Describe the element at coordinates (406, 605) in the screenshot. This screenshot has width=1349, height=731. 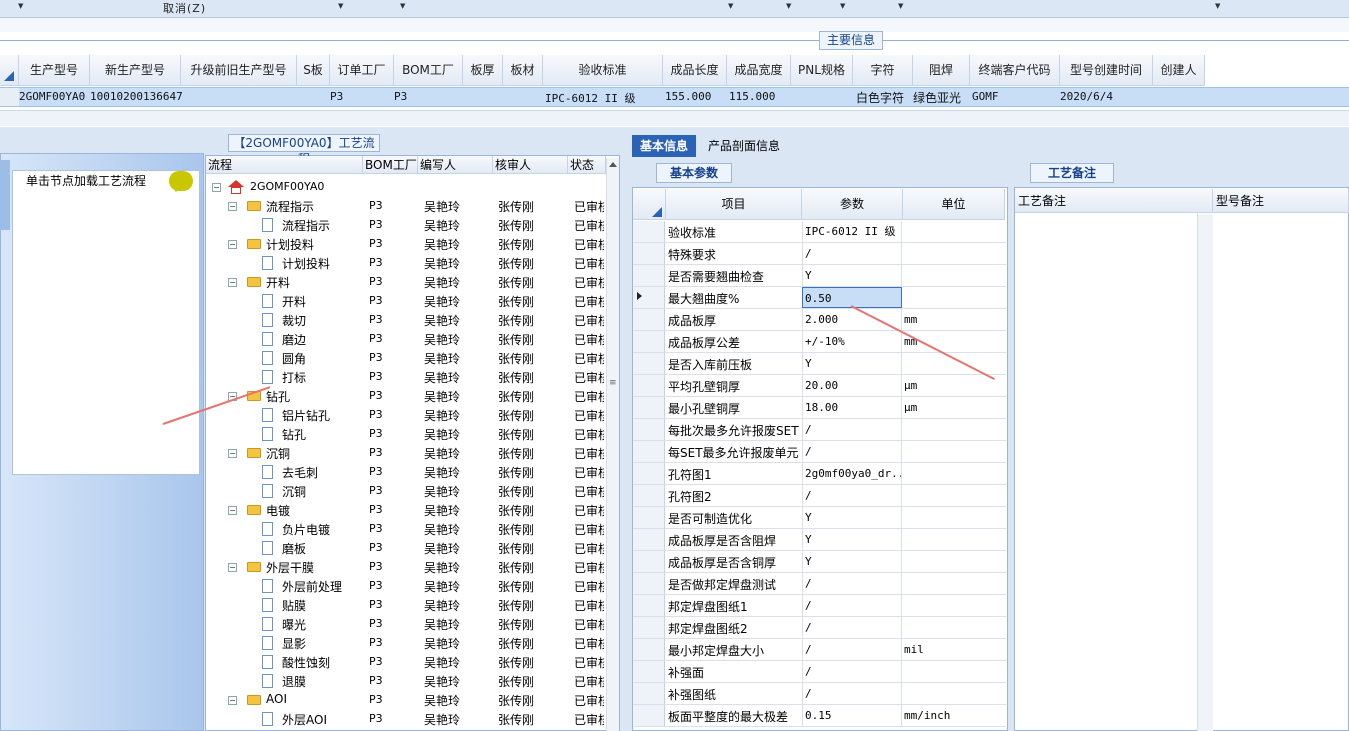
I see `tree-row: 贴膜 P3 吴艳玲 张传刚 已审核` at that location.